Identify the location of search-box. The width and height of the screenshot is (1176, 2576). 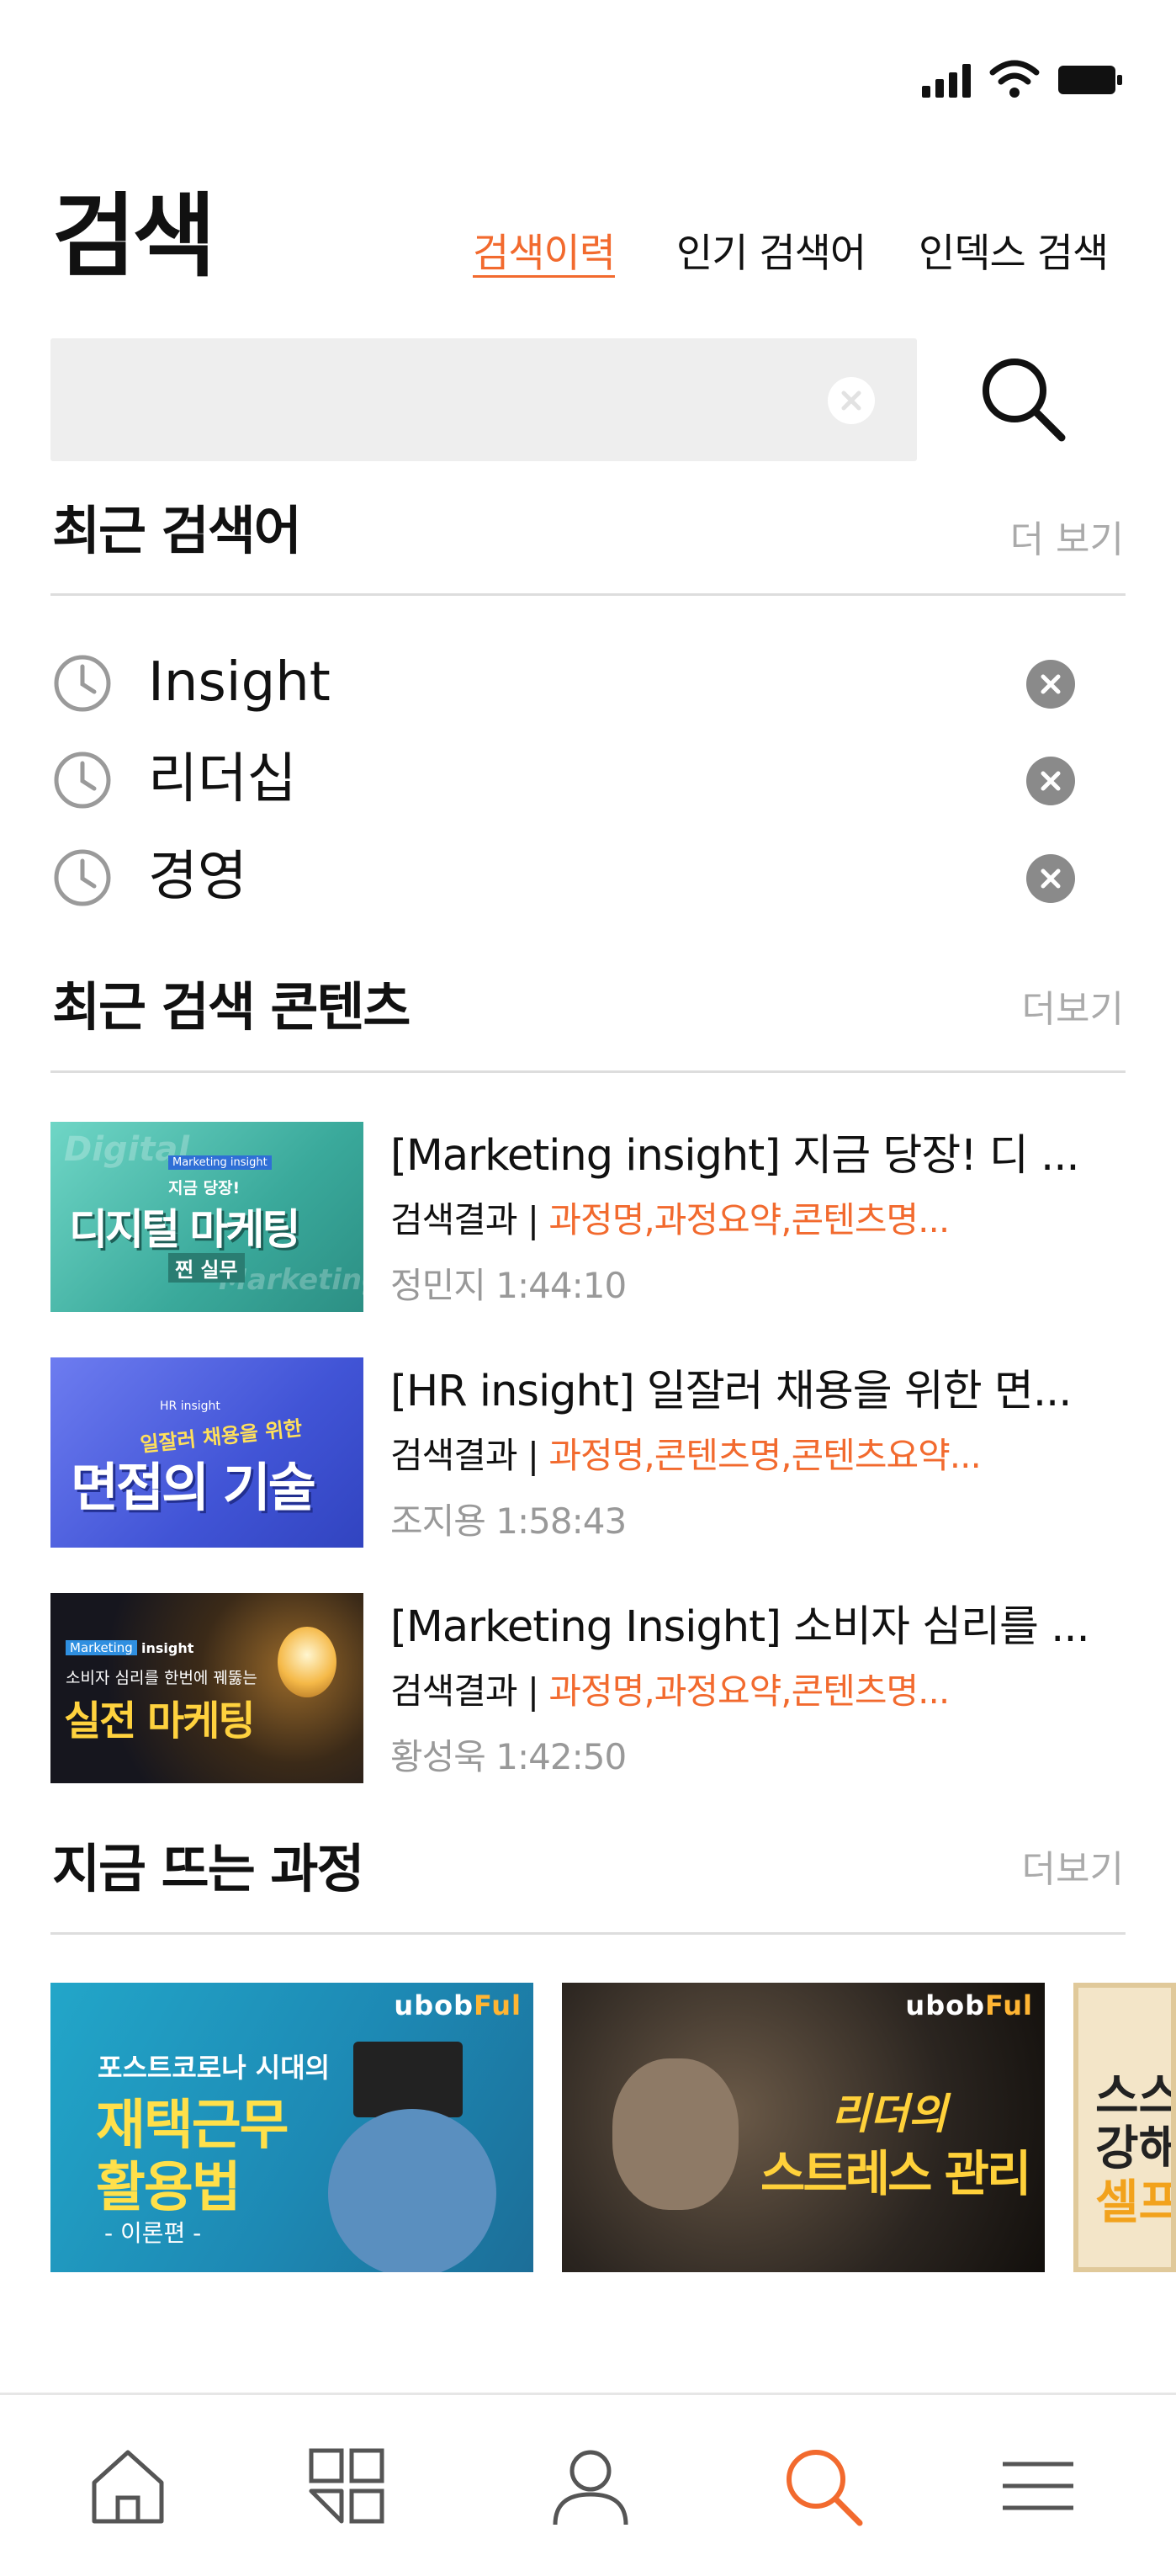
(483, 401).